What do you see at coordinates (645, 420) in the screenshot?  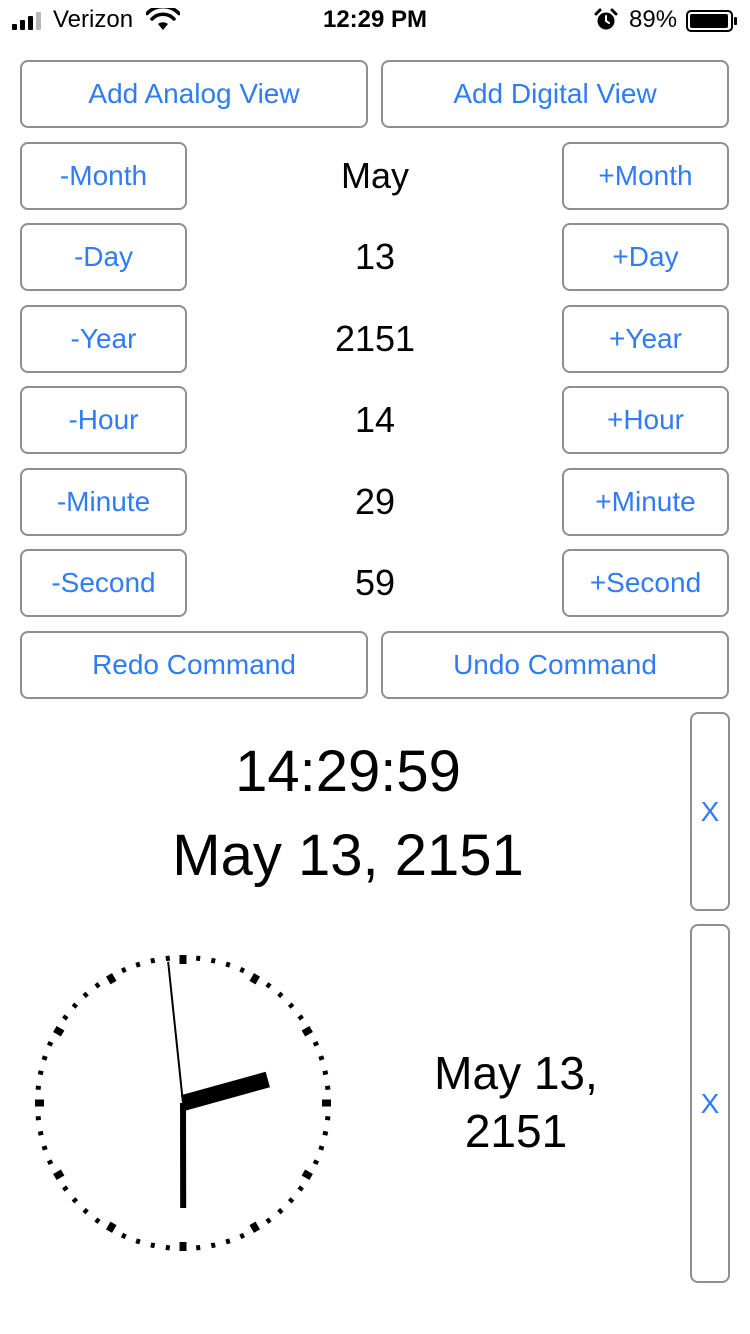 I see `increment-hour-button: +Hour` at bounding box center [645, 420].